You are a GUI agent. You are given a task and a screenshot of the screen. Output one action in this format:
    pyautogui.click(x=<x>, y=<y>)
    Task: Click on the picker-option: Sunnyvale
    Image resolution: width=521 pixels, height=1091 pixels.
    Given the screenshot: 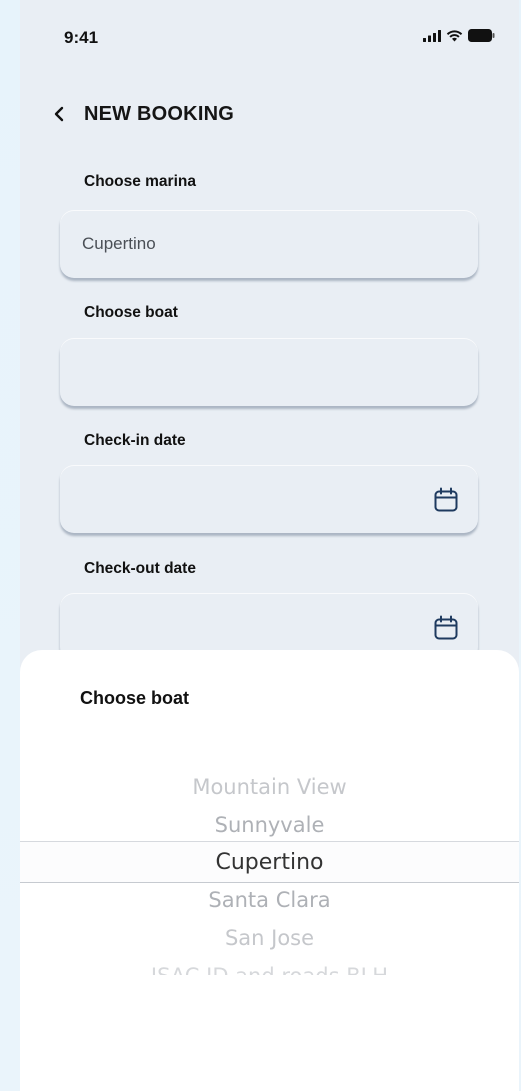 What is the action you would take?
    pyautogui.click(x=269, y=825)
    